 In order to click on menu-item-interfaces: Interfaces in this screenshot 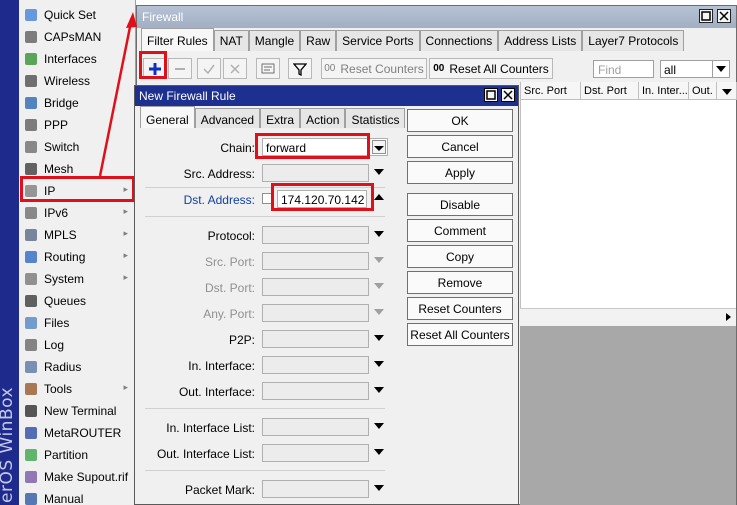, I will do `click(77, 59)`.